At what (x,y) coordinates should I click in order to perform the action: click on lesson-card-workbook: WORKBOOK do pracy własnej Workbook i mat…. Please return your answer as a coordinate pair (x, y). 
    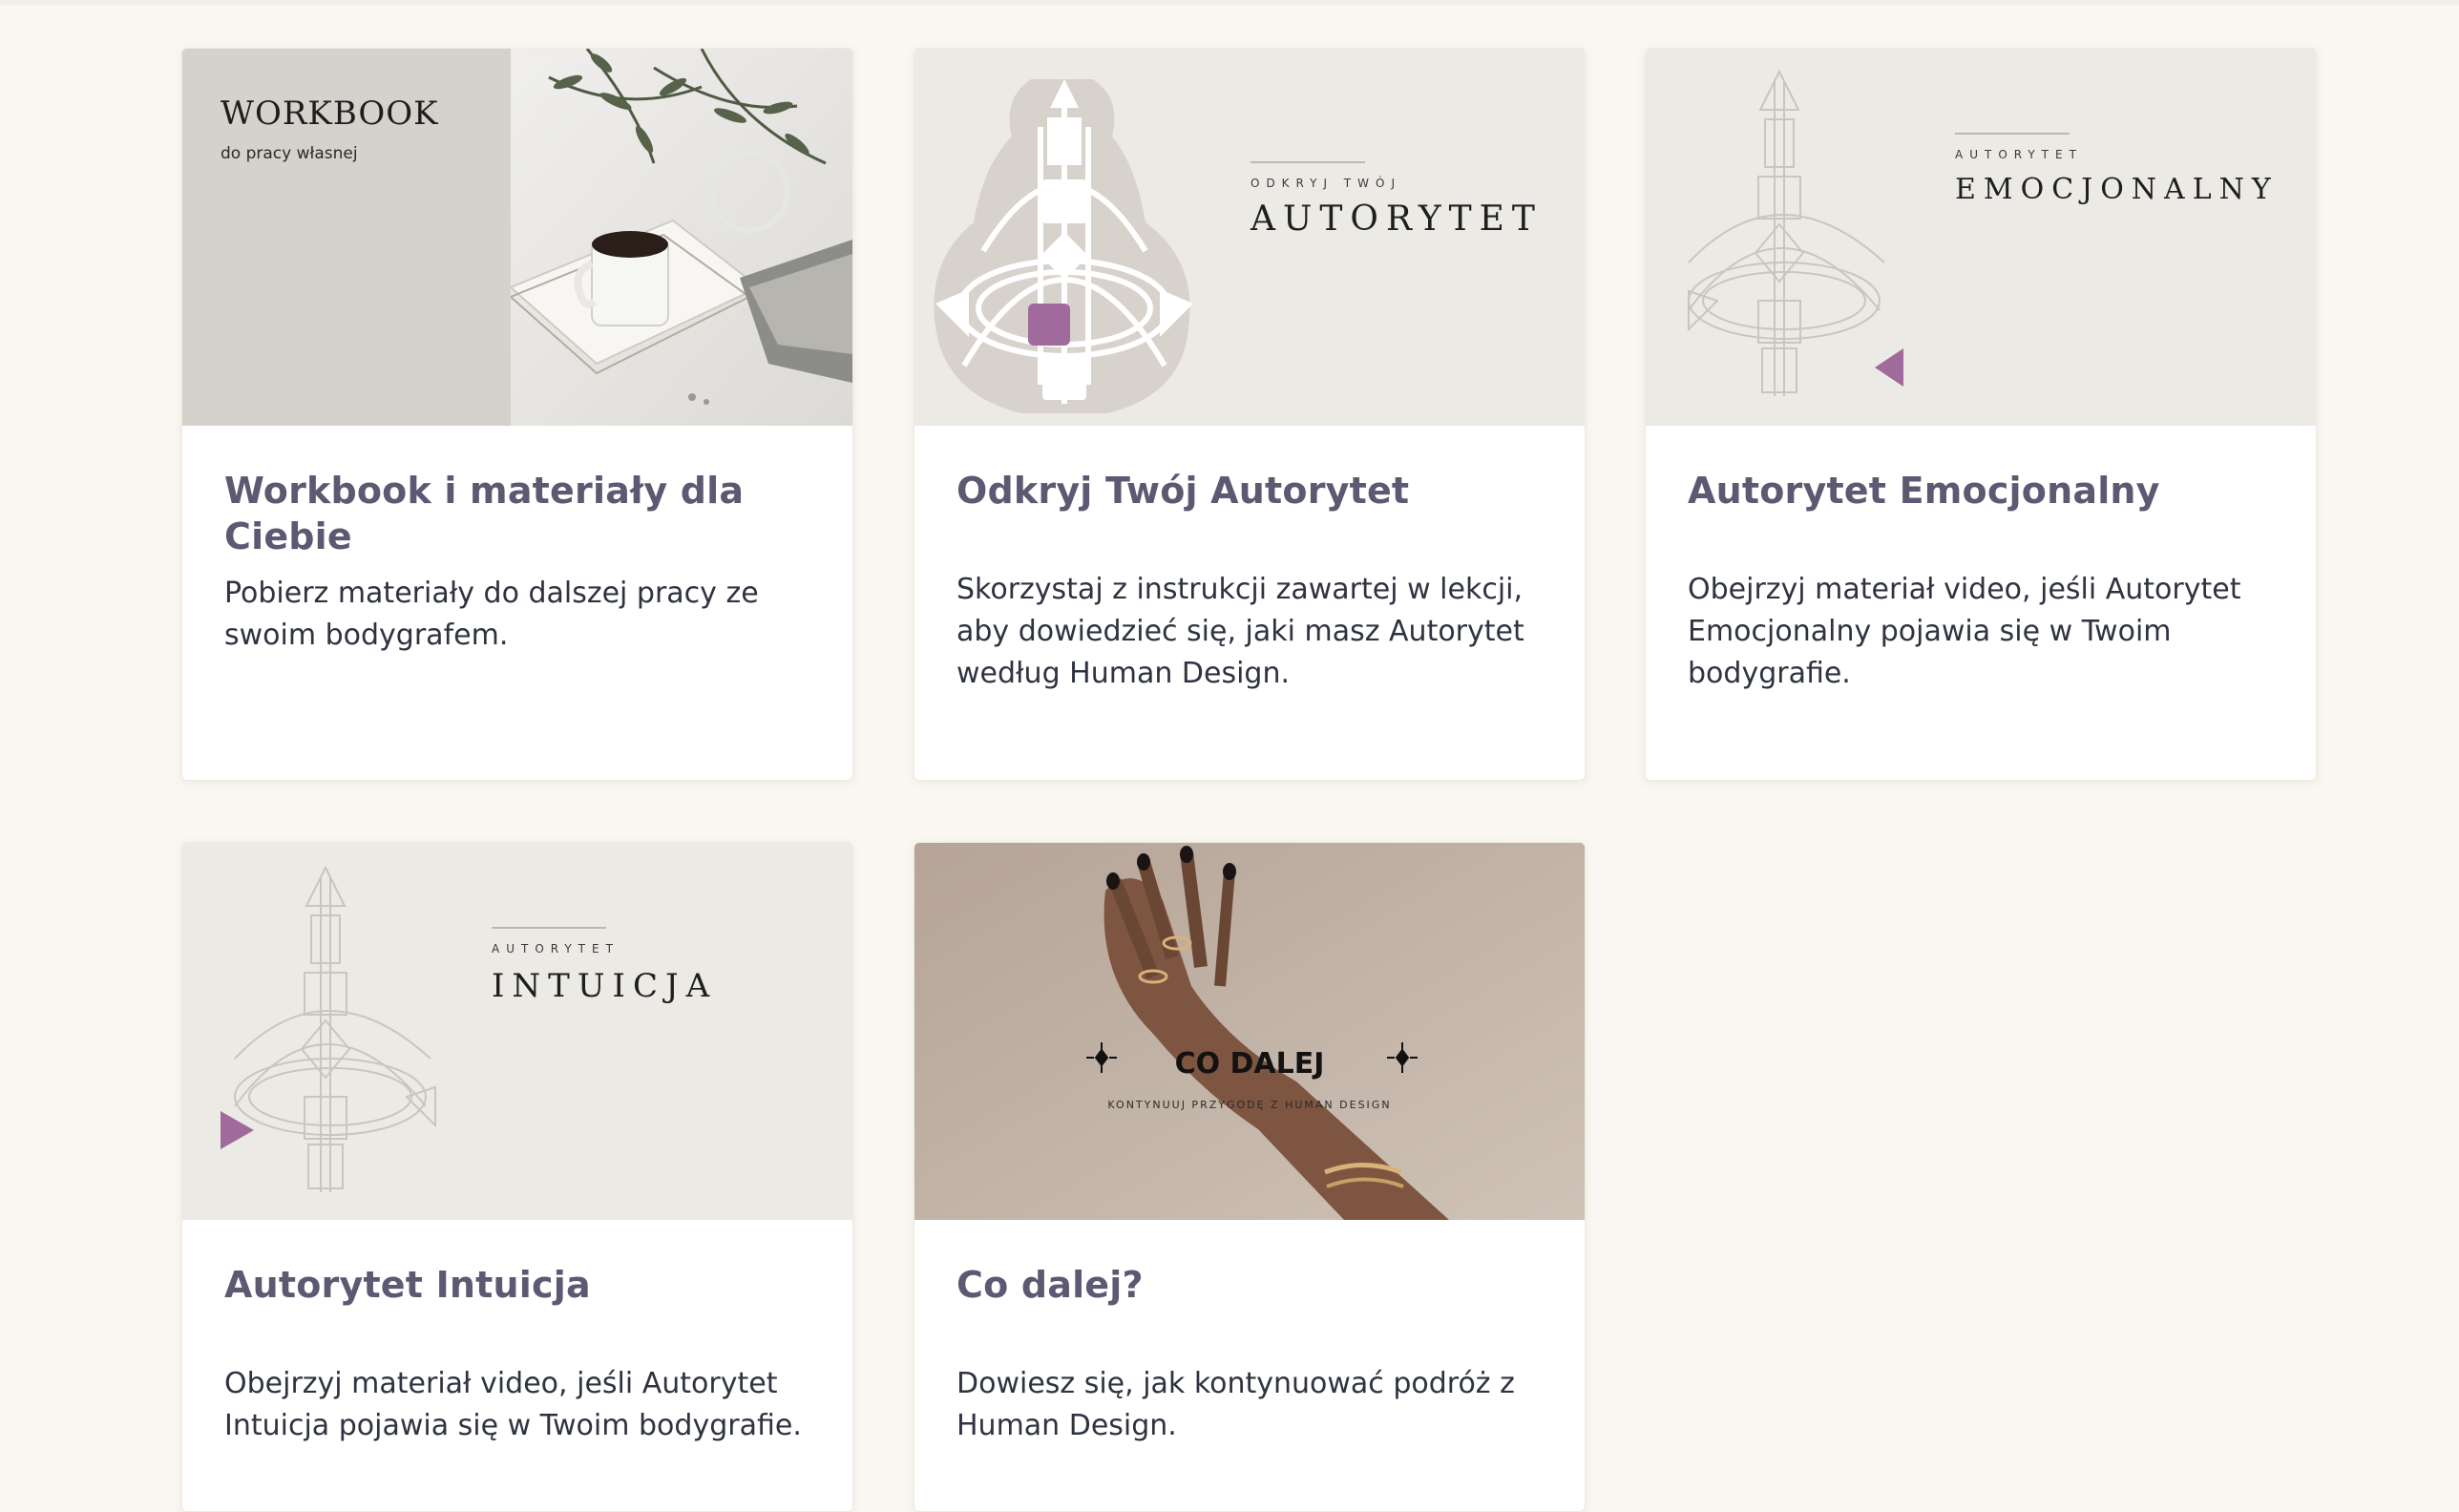
    Looking at the image, I should click on (517, 414).